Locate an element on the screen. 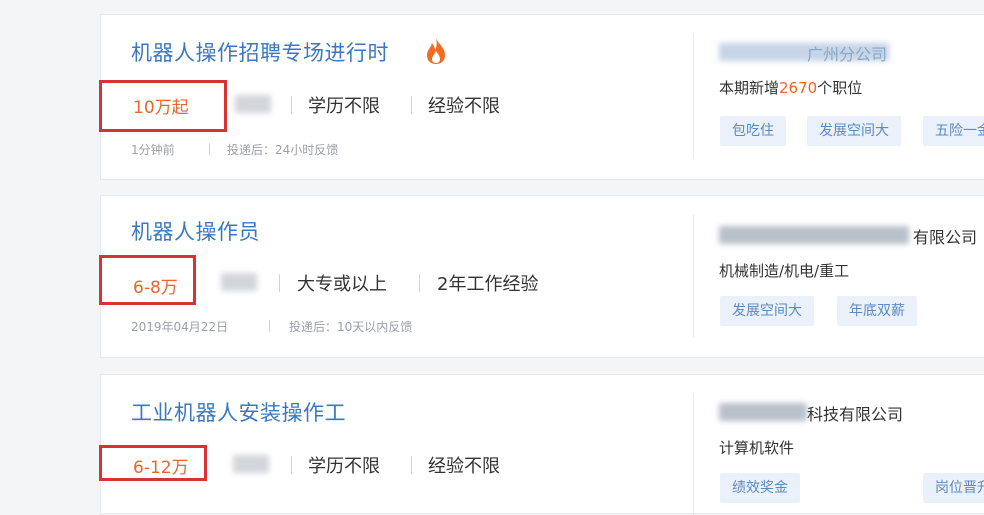 This screenshot has height=515, width=984. company-name: 广州分公司 is located at coordinates (847, 53).